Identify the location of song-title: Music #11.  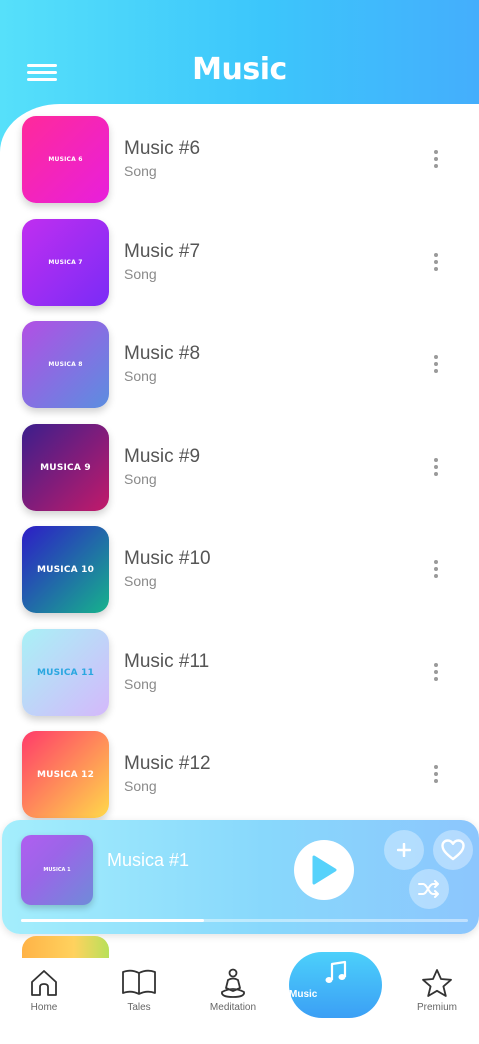
(167, 661).